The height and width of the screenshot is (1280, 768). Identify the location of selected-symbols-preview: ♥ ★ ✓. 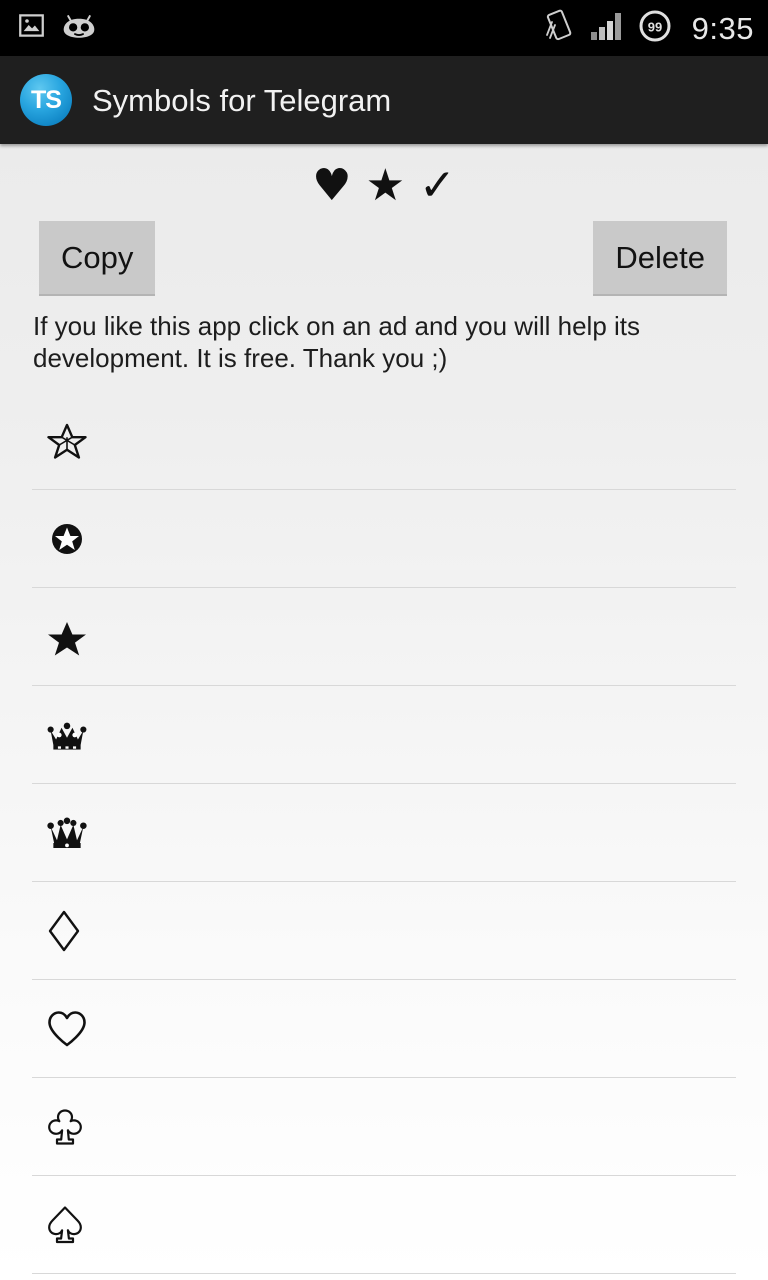
(384, 180).